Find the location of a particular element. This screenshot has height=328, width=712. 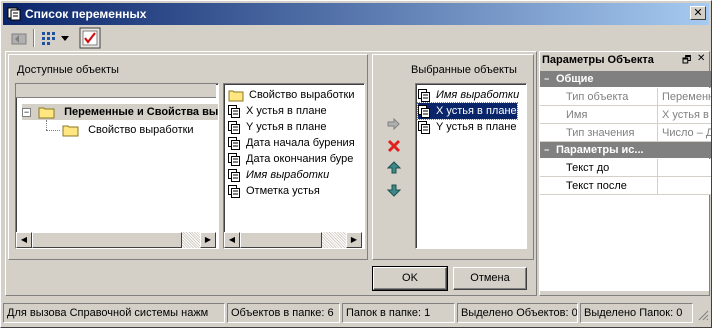

add-arrow-icon is located at coordinates (394, 124).